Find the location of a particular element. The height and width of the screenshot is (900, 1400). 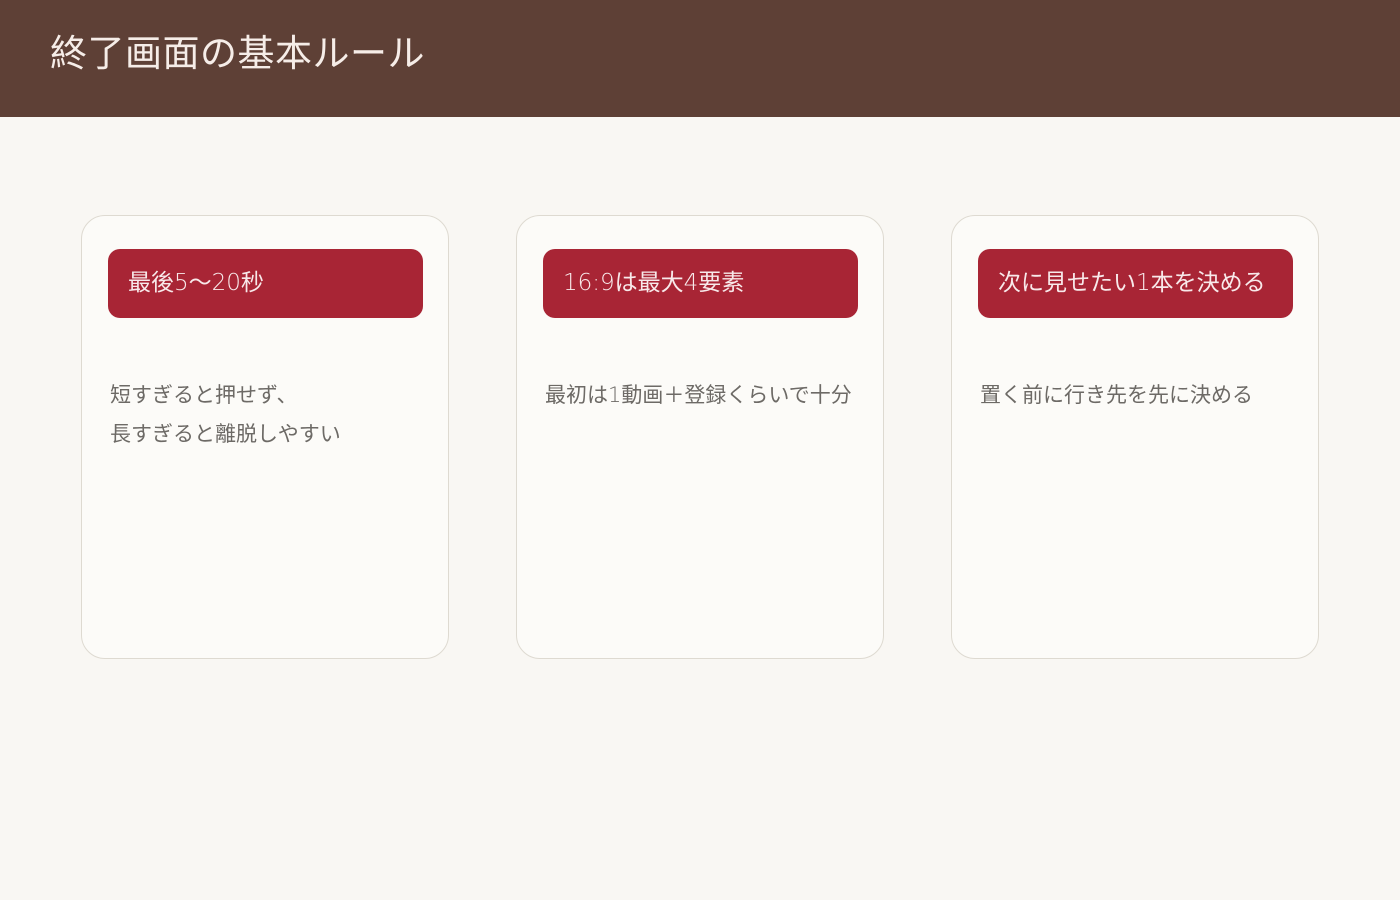

card-body-line: 長すぎると離脱しやすい is located at coordinates (225, 434).